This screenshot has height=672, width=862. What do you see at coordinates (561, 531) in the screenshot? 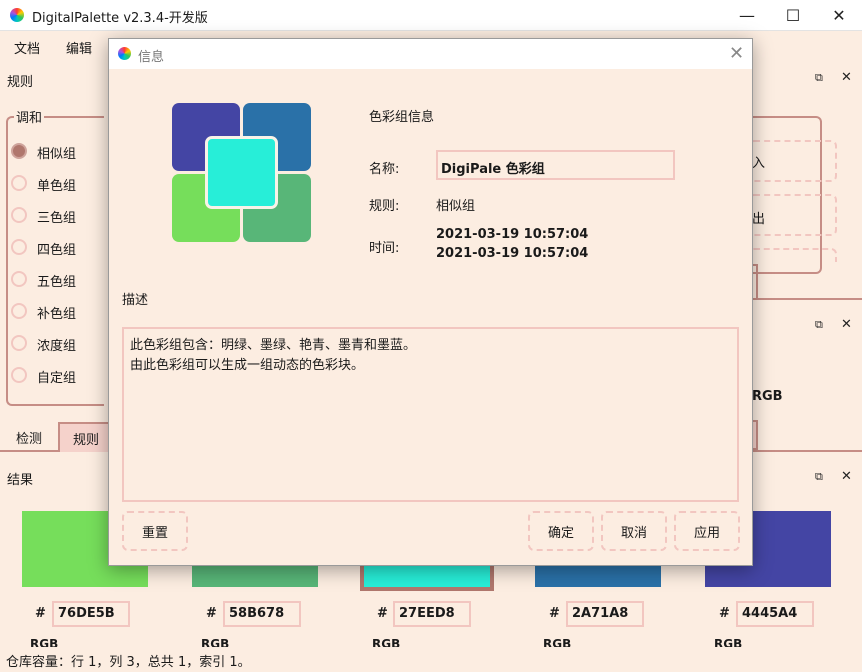
I see `ok-button: 确定` at bounding box center [561, 531].